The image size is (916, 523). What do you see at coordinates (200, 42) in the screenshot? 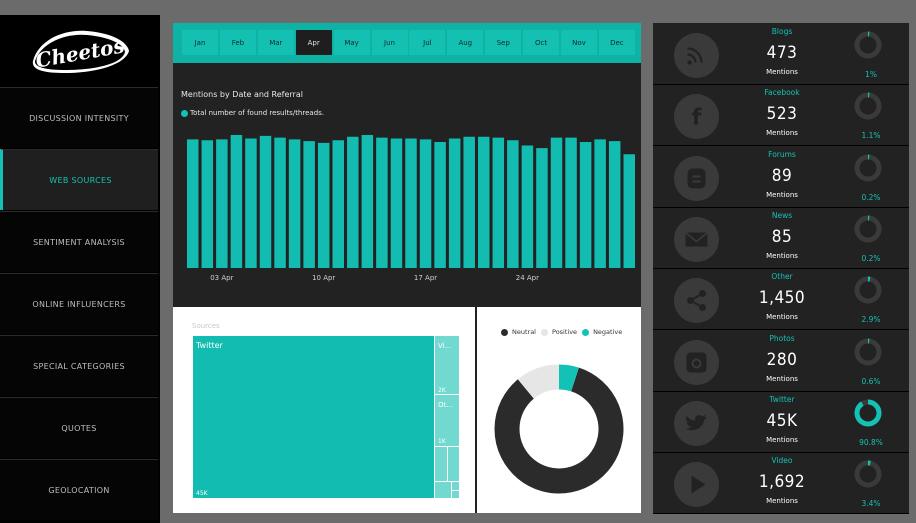
I see `month-button-jan: Jan` at bounding box center [200, 42].